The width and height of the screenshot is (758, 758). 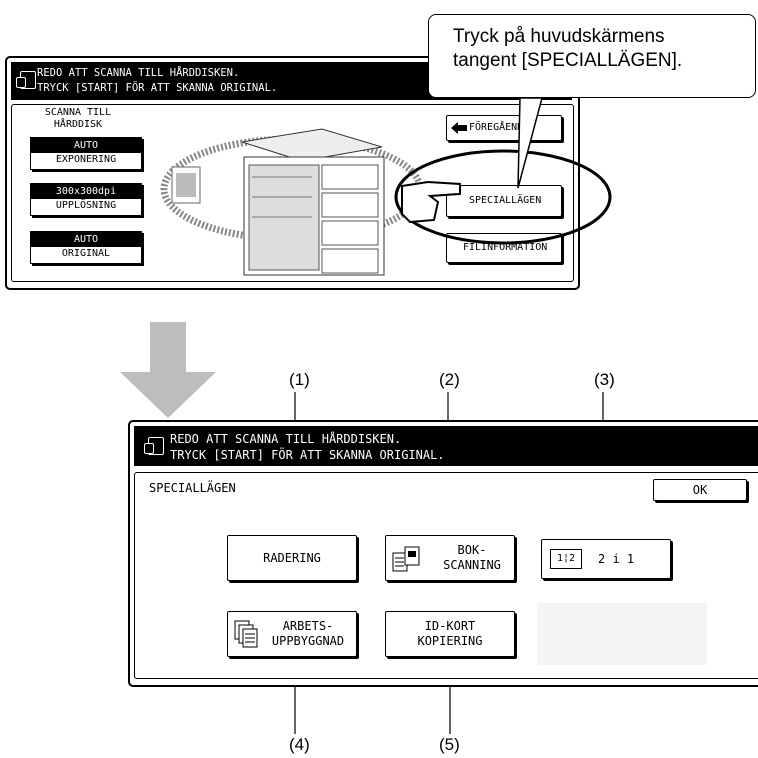 I want to click on book-scanning-button: BOK- SCANNING, so click(x=450, y=558).